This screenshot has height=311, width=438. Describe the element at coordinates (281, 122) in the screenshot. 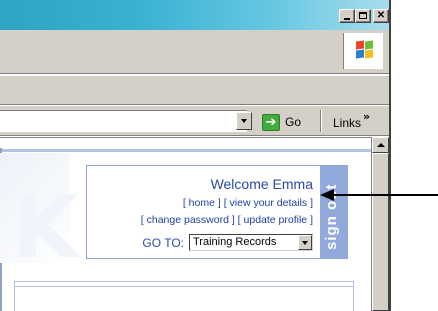

I see `go-button: ➔ Go` at that location.